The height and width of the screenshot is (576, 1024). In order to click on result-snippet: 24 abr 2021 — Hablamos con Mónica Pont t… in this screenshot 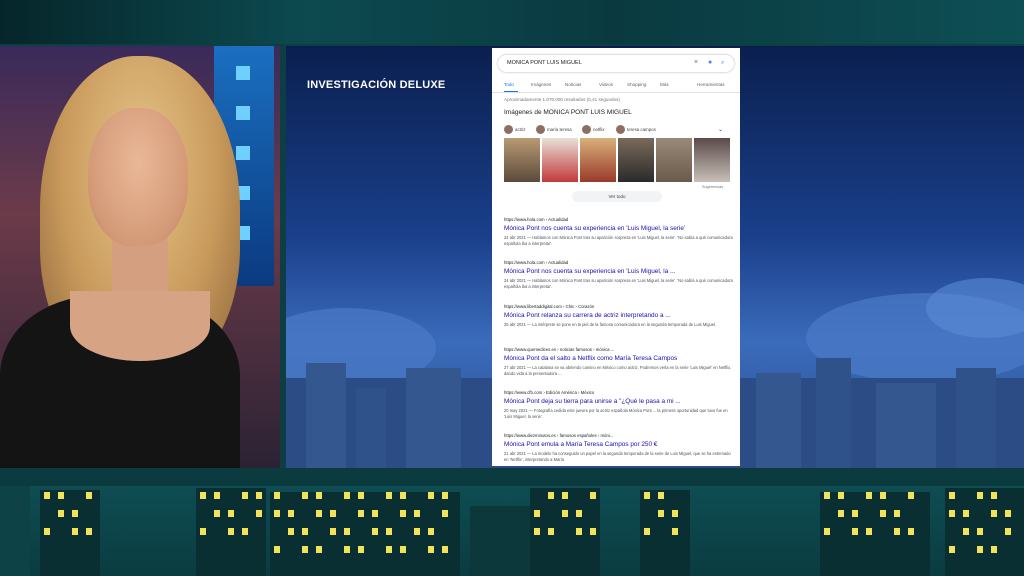, I will do `click(618, 240)`.